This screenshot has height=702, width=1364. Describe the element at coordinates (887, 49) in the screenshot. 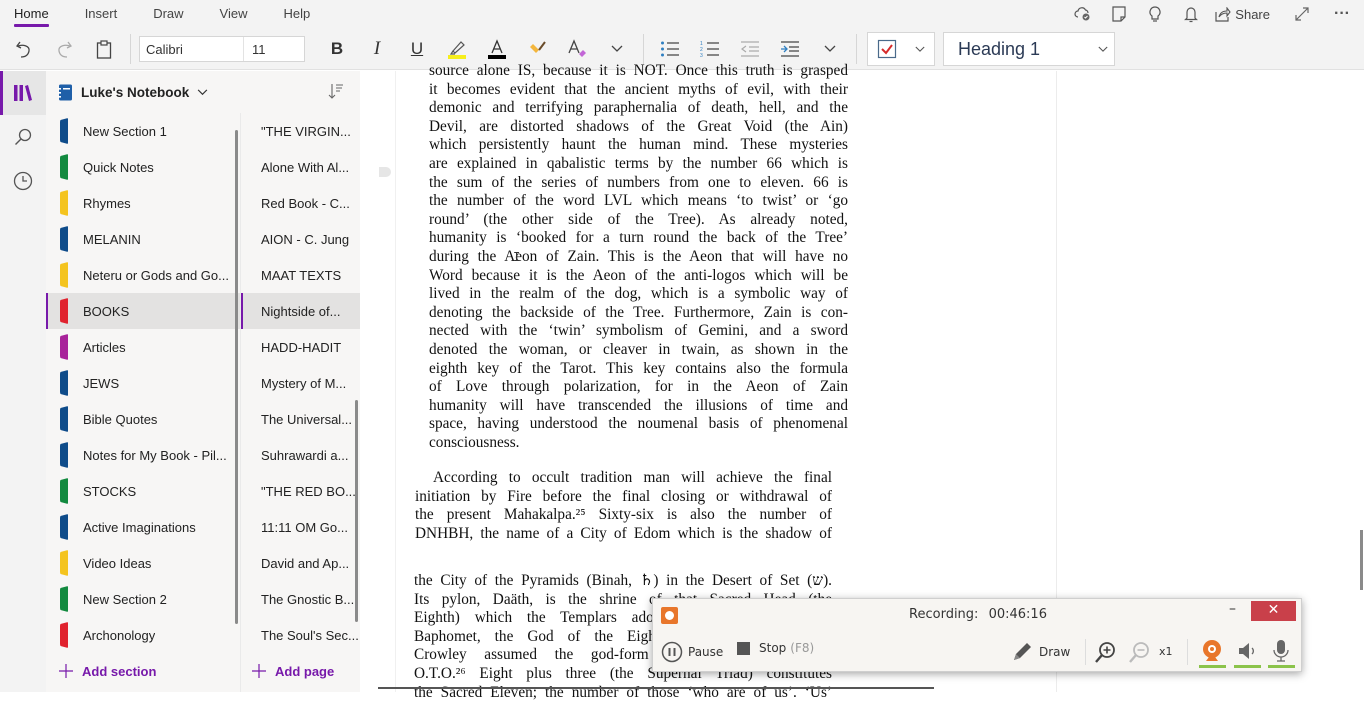

I see `todo-checkbox-icon` at that location.